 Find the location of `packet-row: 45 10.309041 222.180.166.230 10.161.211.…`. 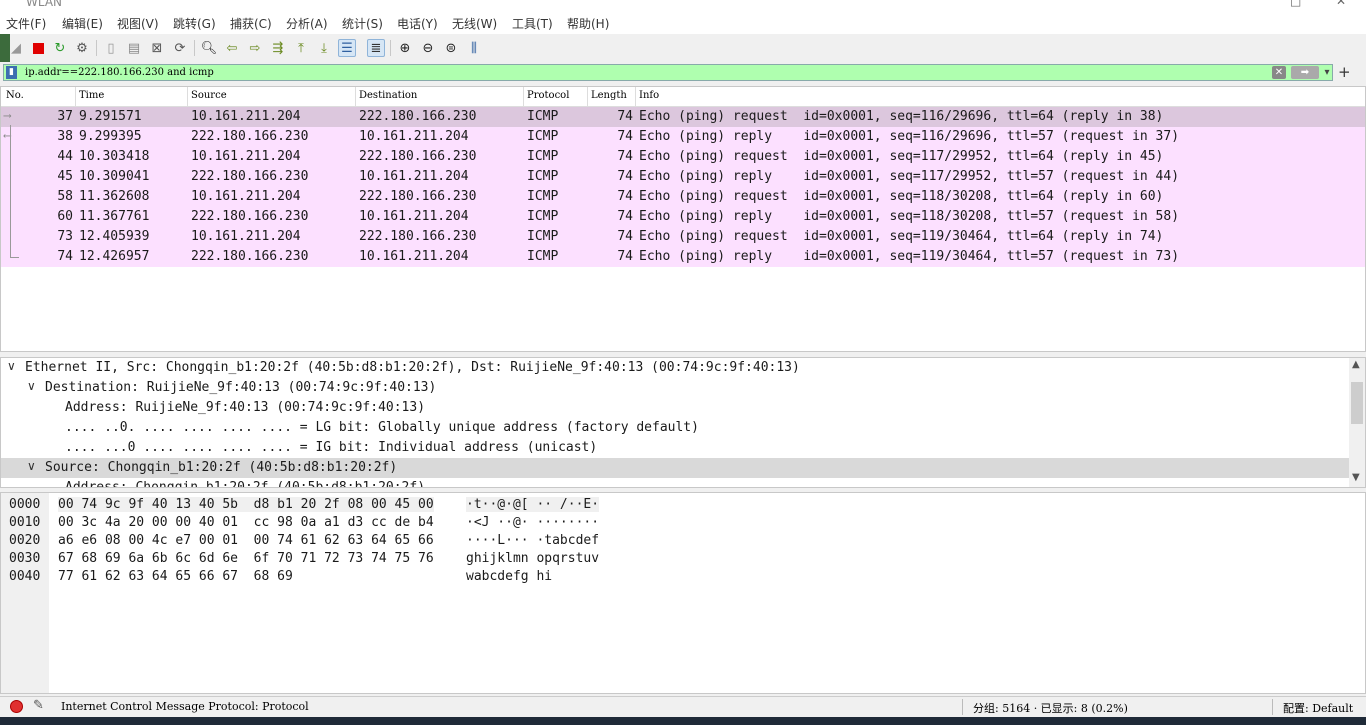

packet-row: 45 10.309041 222.180.166.230 10.161.211.… is located at coordinates (683, 177).